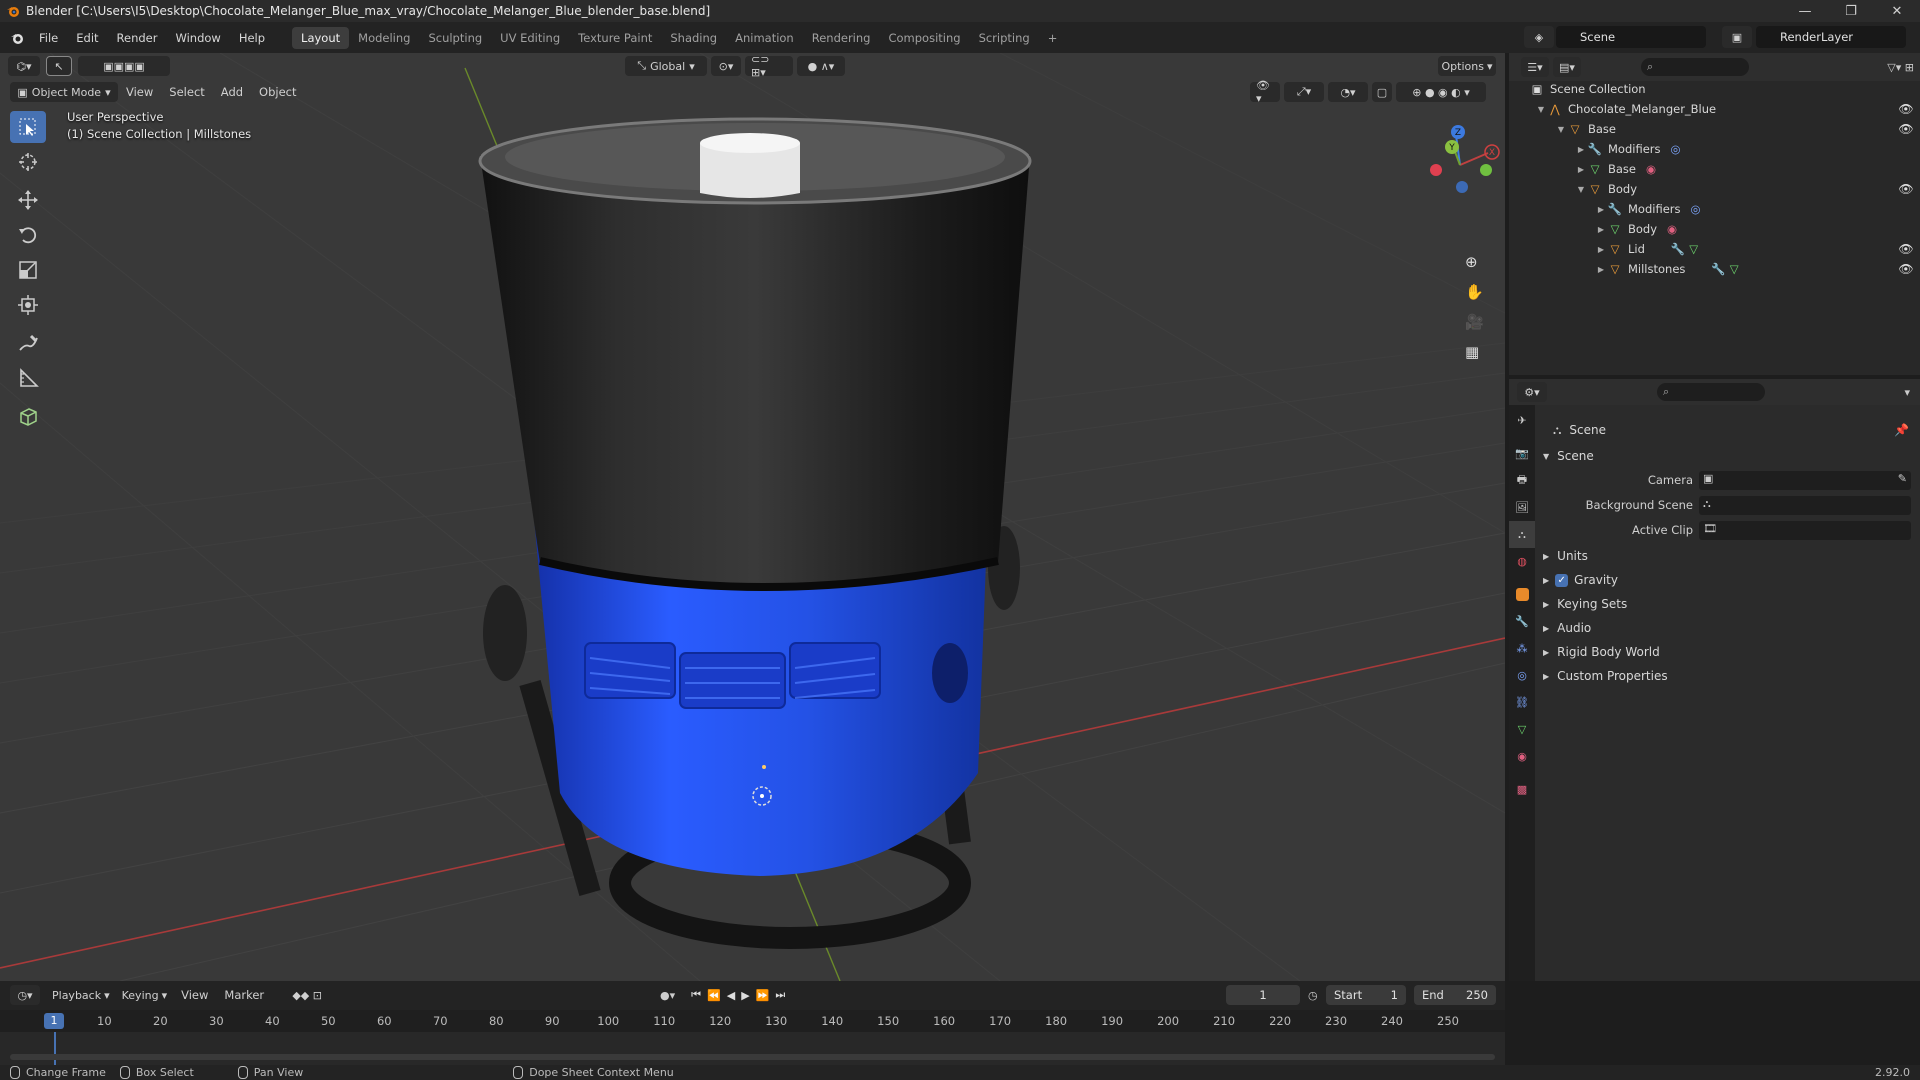 The width and height of the screenshot is (1920, 1080). What do you see at coordinates (714, 995) in the screenshot?
I see `jump-keyframe-back-icon: ⏪` at bounding box center [714, 995].